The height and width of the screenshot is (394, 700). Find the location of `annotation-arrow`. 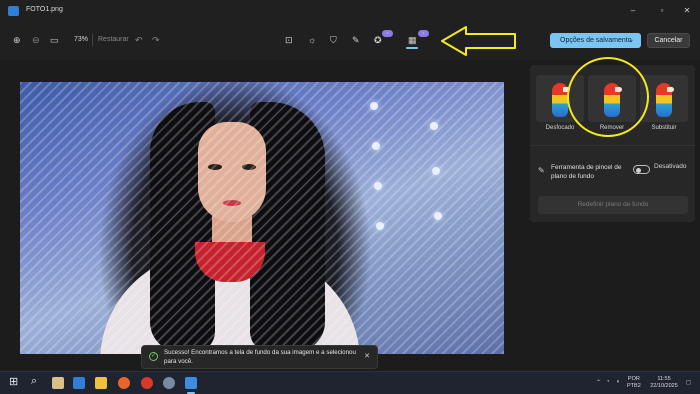

annotation-arrow is located at coordinates (478, 41).